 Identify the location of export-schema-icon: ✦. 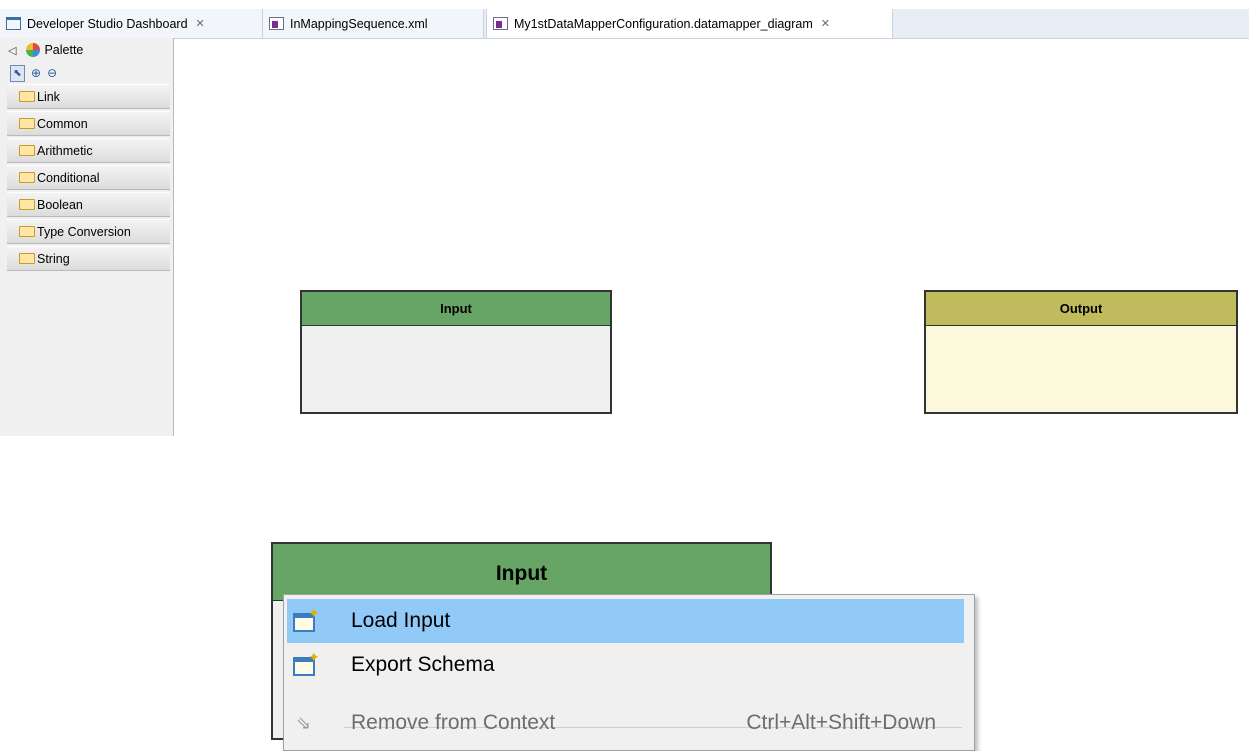
(306, 663).